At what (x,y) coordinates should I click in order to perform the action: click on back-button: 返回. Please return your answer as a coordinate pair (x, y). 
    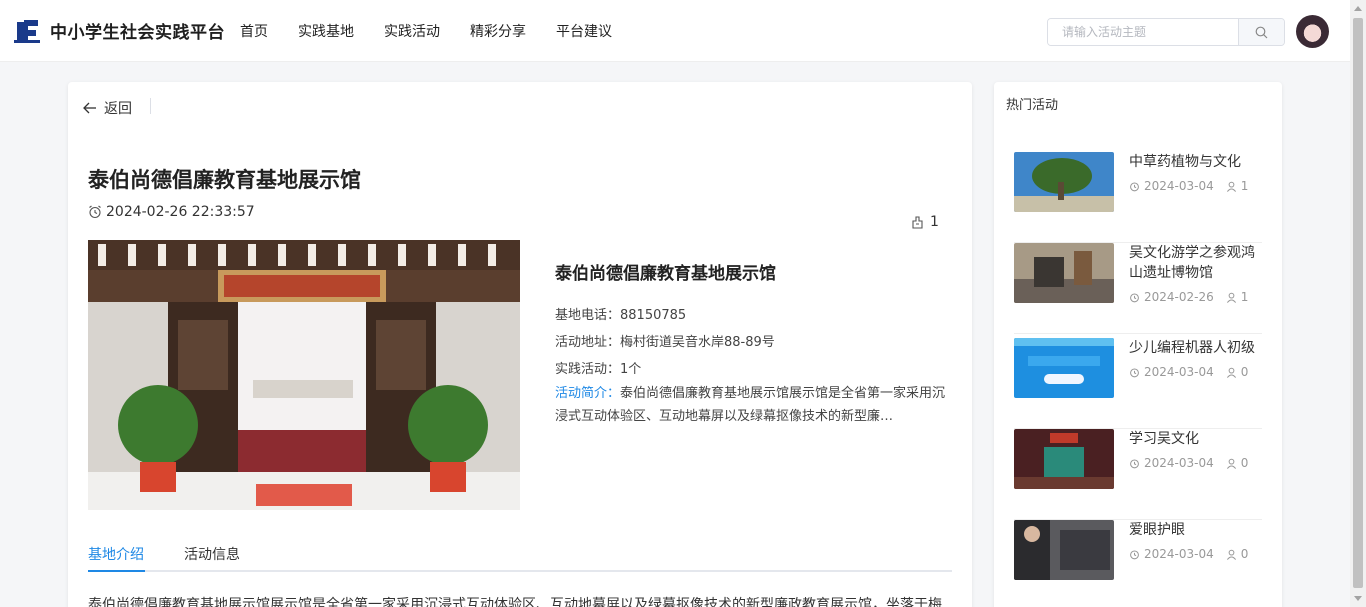
    Looking at the image, I should click on (107, 108).